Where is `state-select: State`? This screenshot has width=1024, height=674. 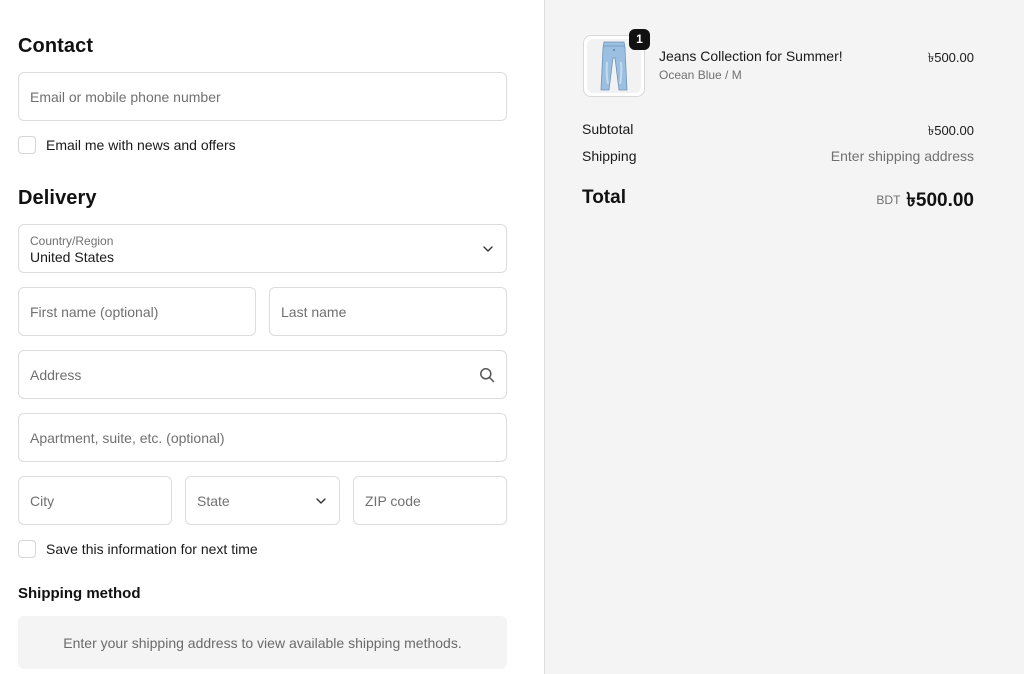
state-select: State is located at coordinates (262, 500).